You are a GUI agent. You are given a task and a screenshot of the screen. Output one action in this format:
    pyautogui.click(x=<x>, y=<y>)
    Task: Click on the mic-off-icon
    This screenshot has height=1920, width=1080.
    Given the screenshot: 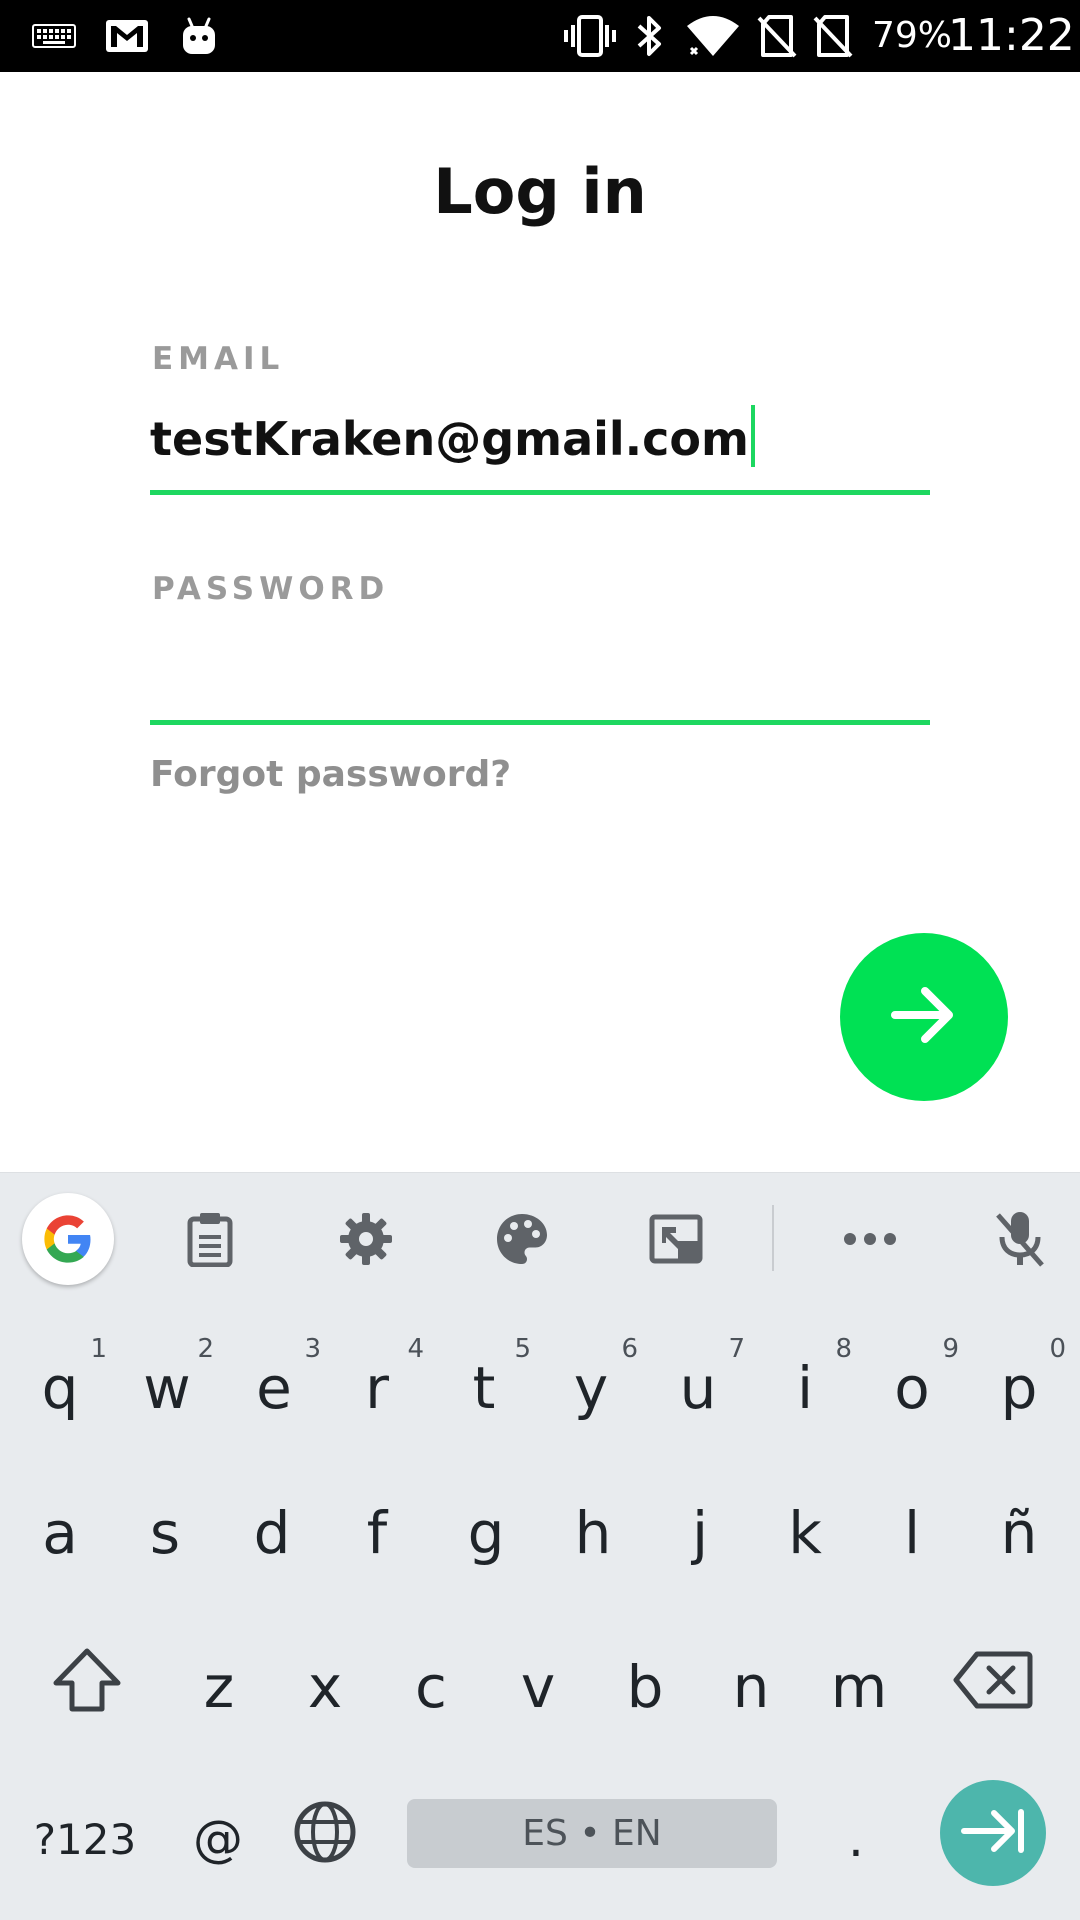 What is the action you would take?
    pyautogui.click(x=1020, y=1238)
    